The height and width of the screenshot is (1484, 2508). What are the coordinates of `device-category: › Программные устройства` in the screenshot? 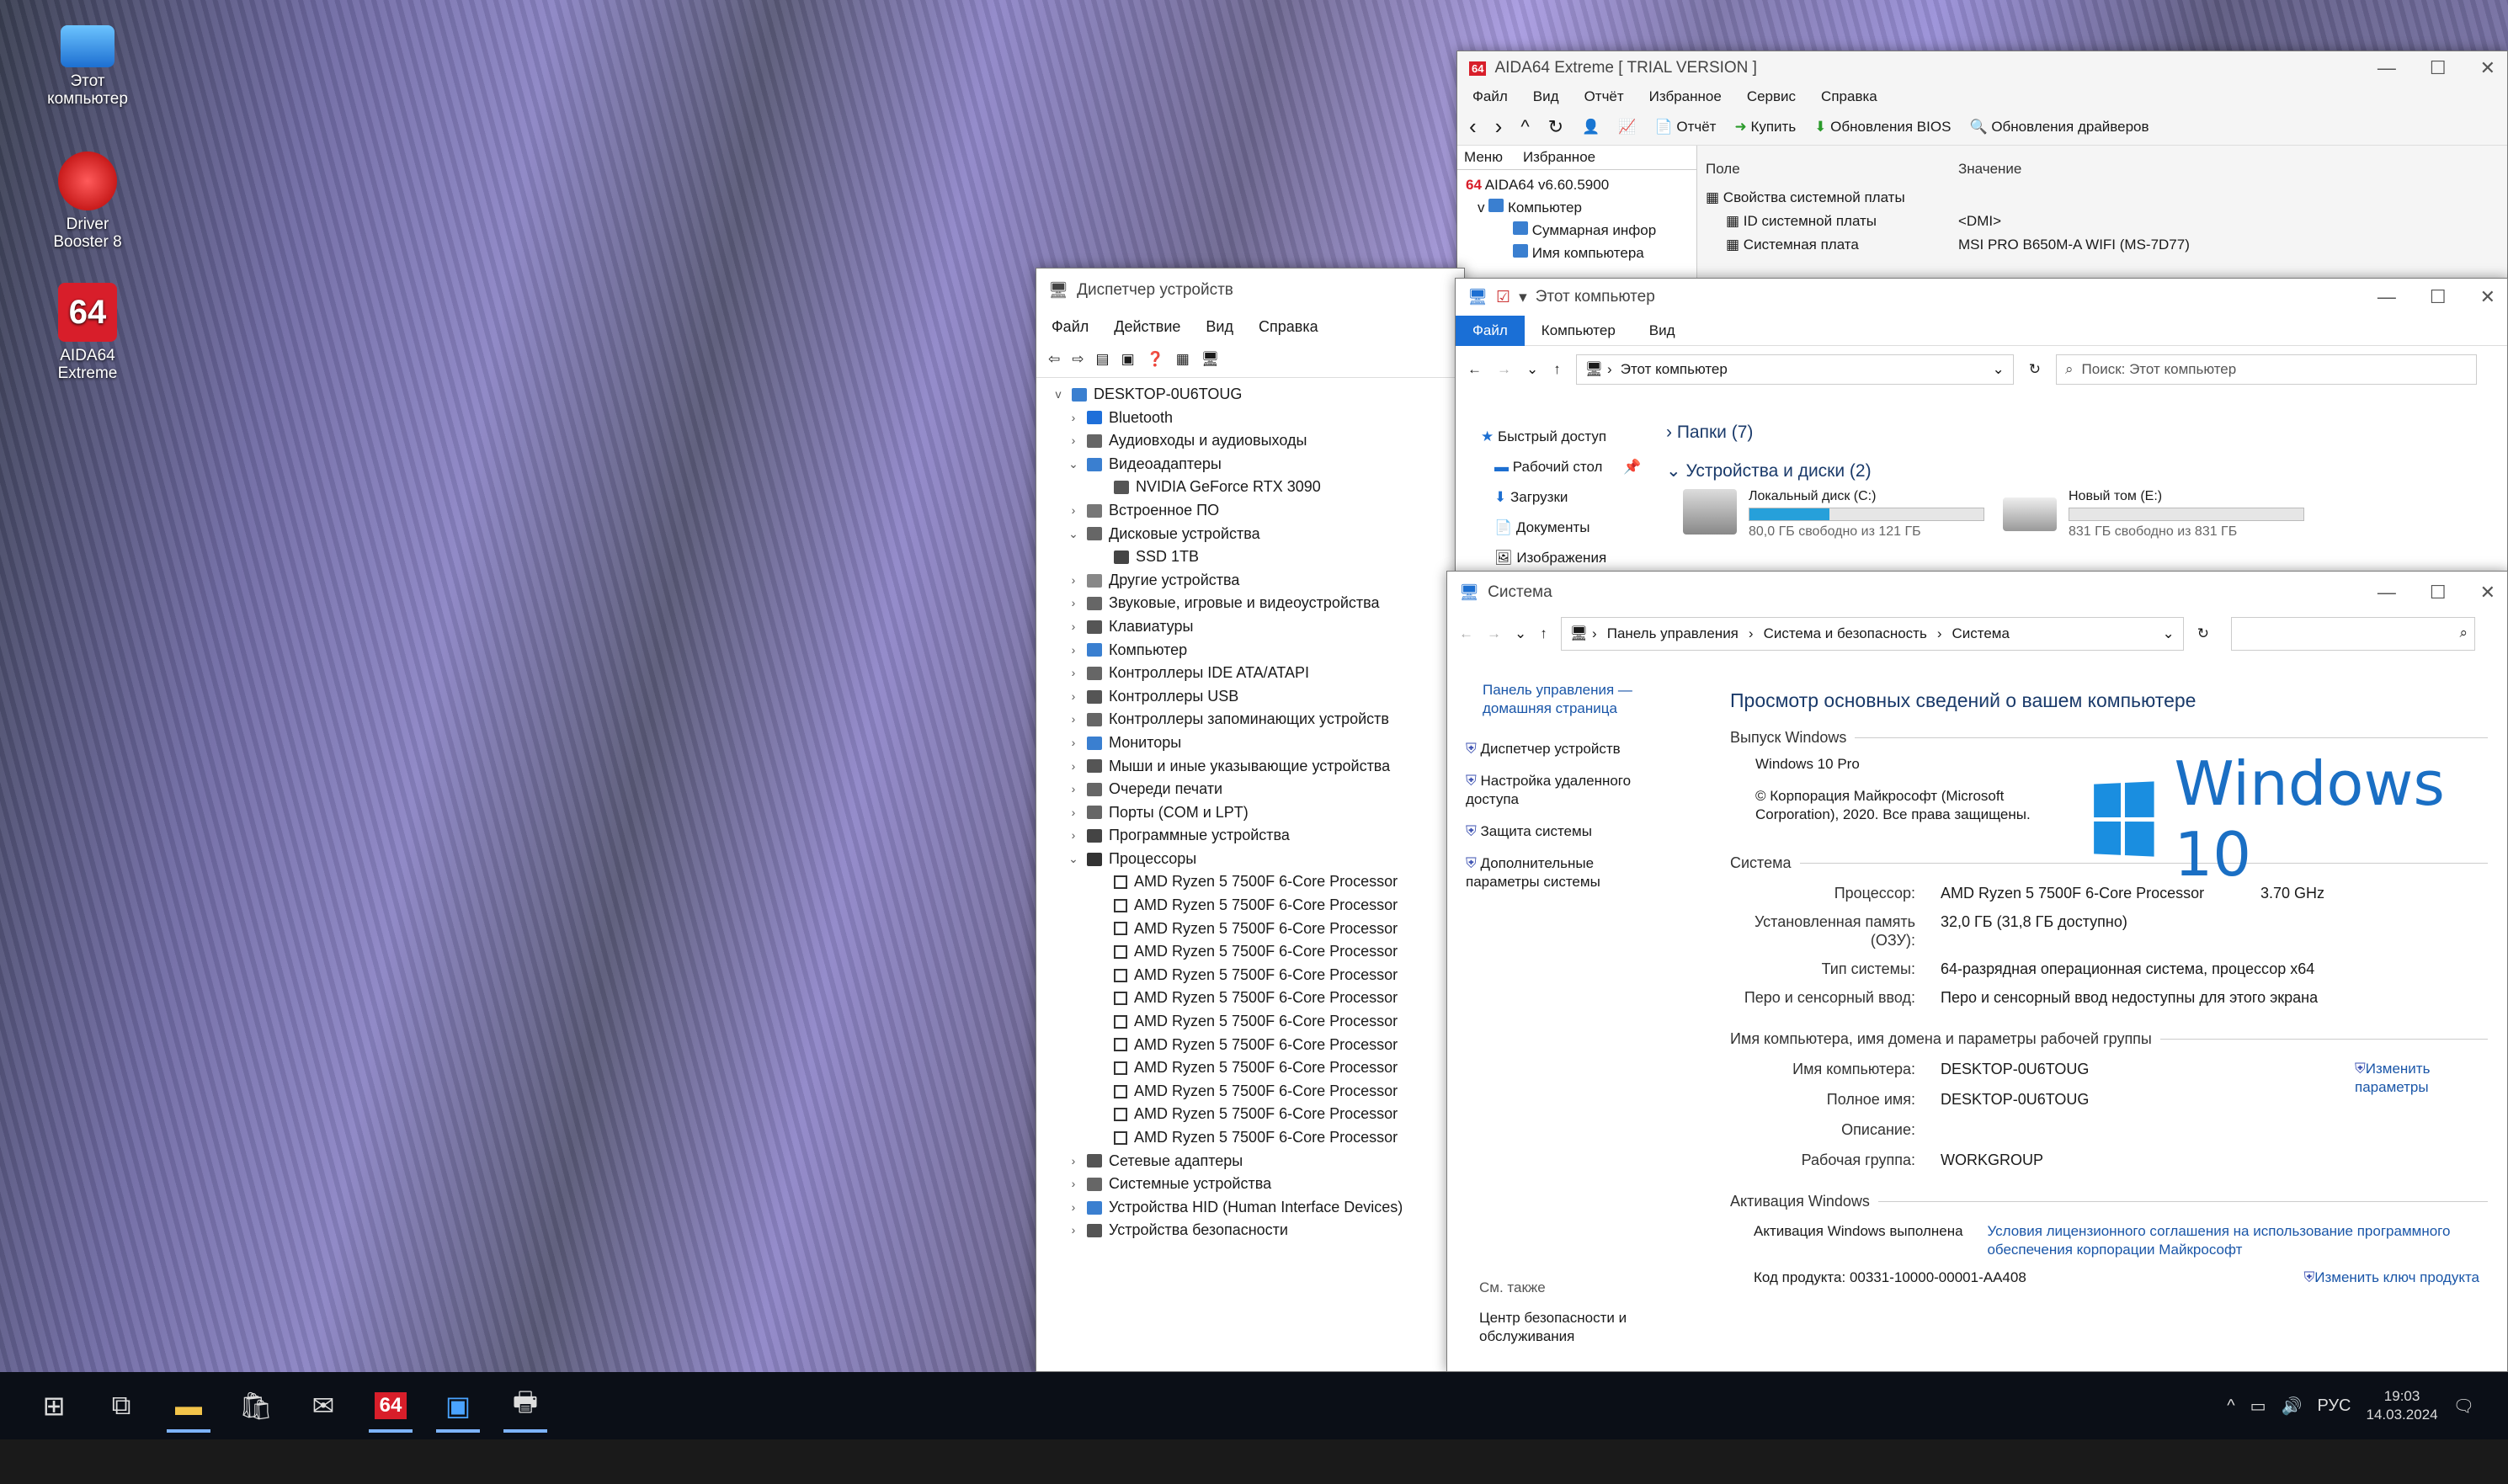 It's located at (1258, 836).